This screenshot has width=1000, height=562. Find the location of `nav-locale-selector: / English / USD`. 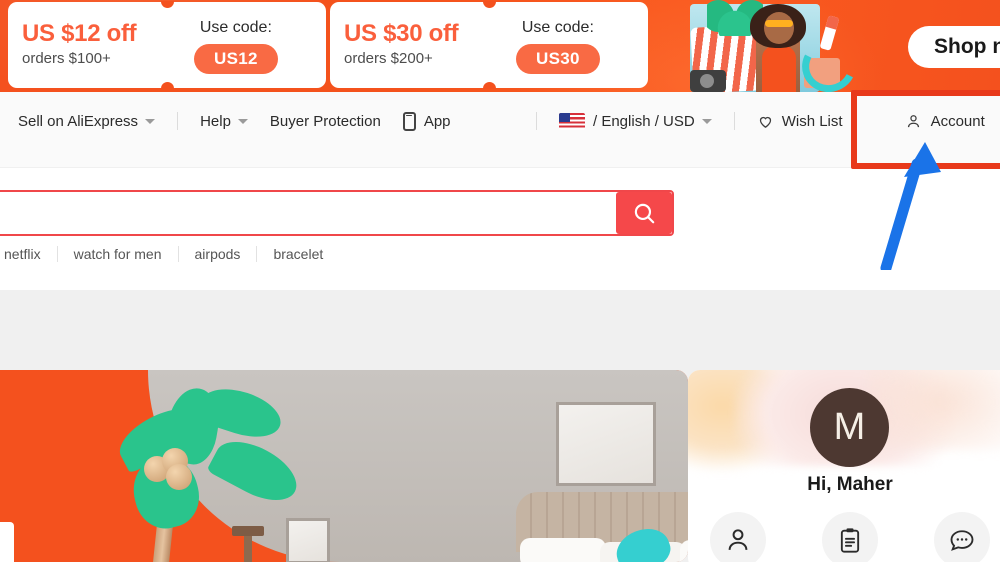

nav-locale-selector: / English / USD is located at coordinates (635, 121).